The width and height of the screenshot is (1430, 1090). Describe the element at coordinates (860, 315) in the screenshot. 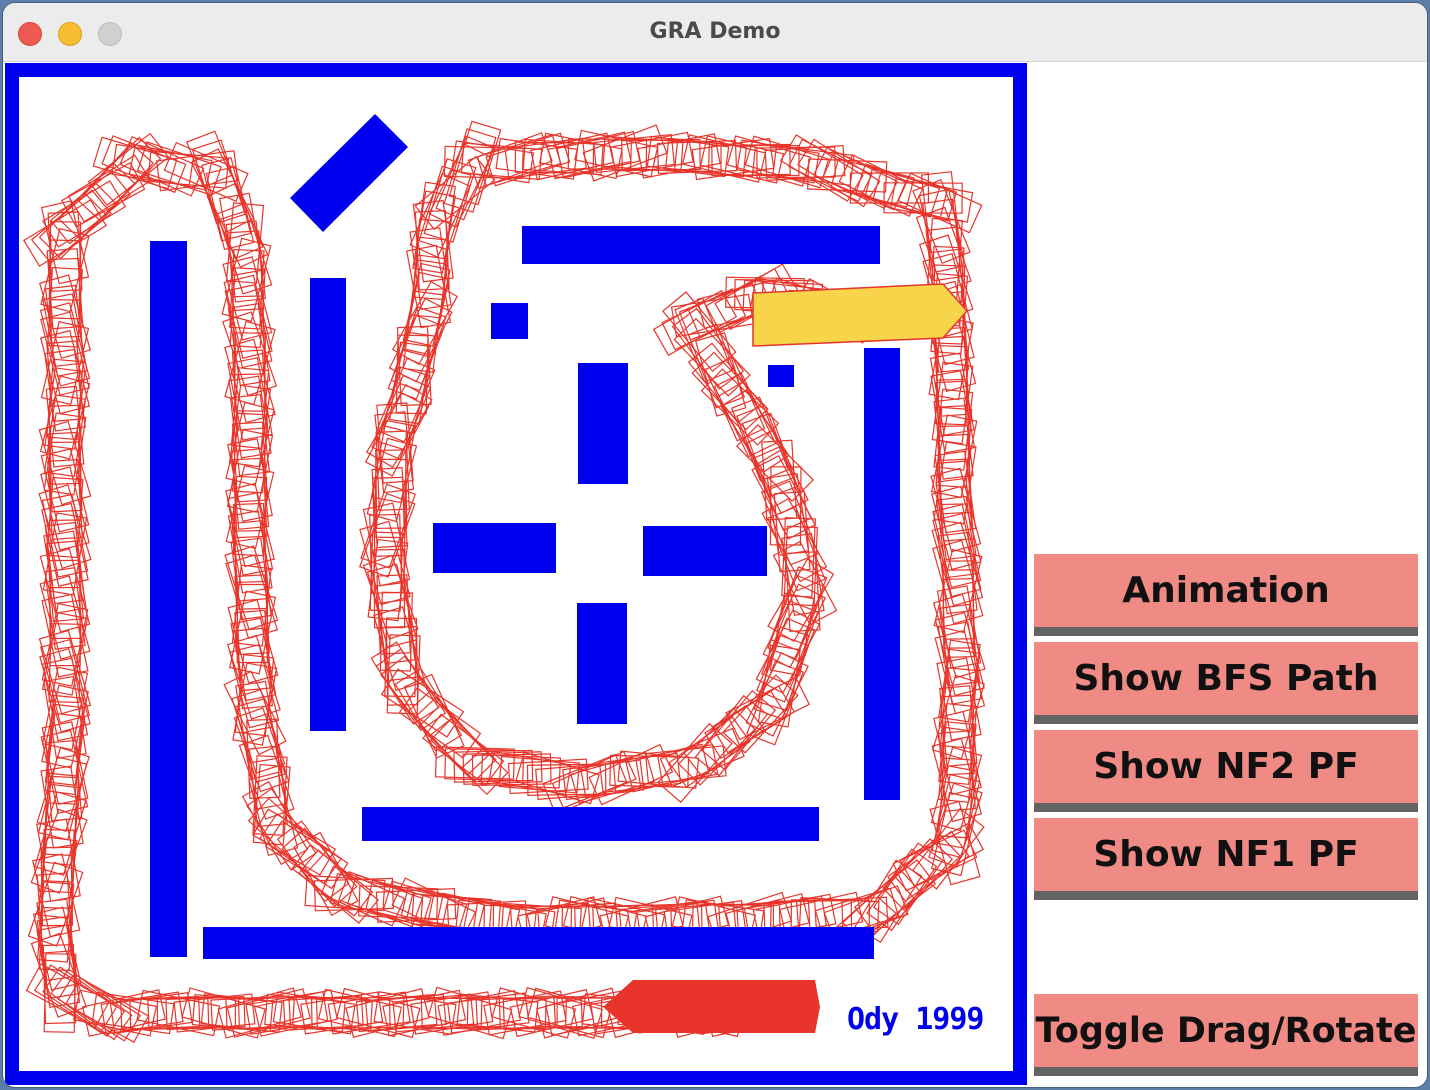

I see `goal-robot` at that location.